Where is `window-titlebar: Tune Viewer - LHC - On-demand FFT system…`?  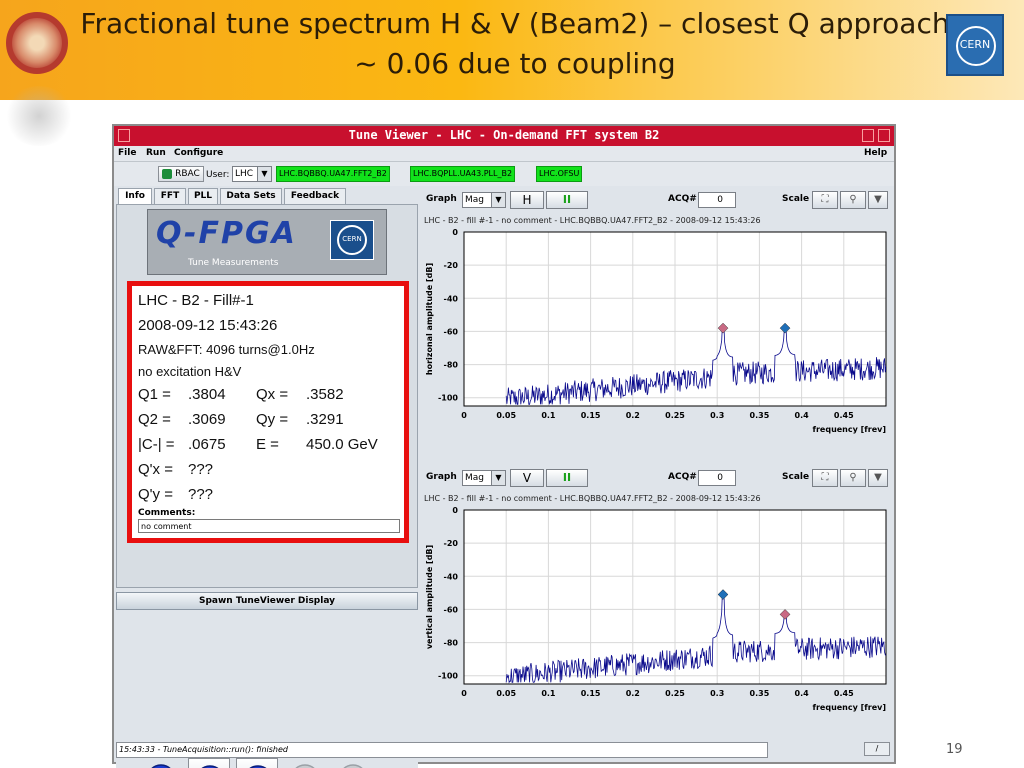
window-titlebar: Tune Viewer - LHC - On-demand FFT system… is located at coordinates (504, 136).